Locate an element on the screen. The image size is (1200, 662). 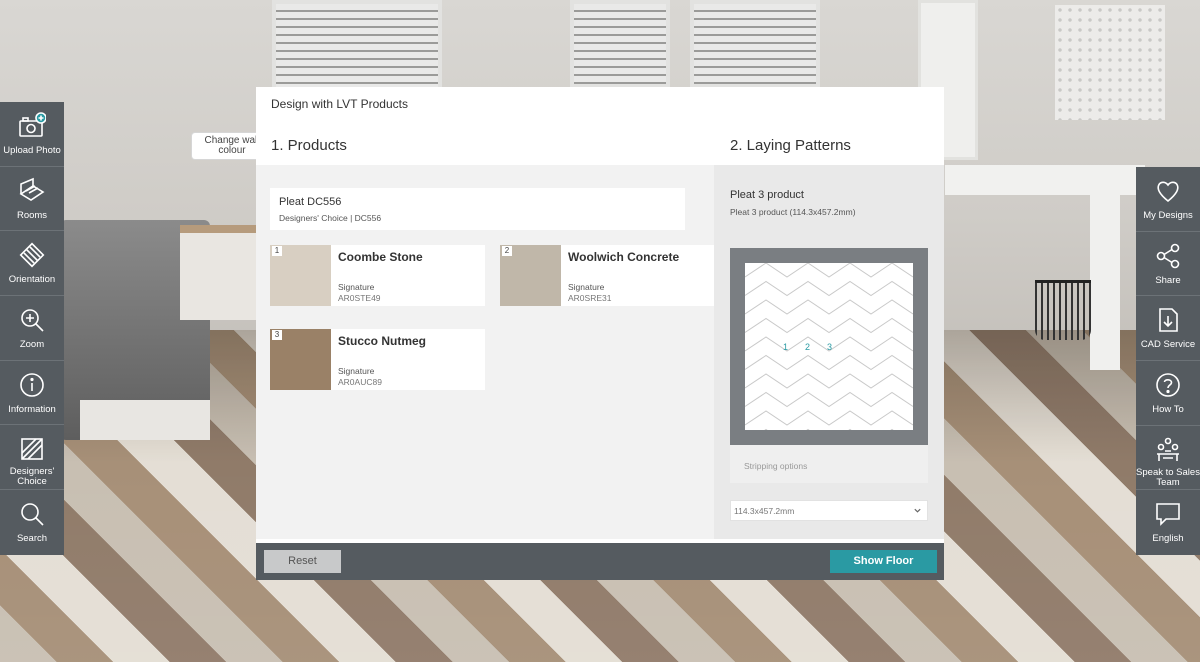
speak-to-sales-label: Speak to Sales Team is located at coordinates (1168, 477).